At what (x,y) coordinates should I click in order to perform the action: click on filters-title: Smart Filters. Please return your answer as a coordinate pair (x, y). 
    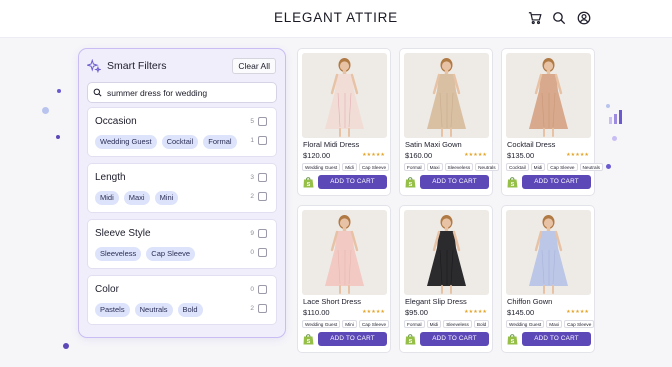
    Looking at the image, I should click on (137, 66).